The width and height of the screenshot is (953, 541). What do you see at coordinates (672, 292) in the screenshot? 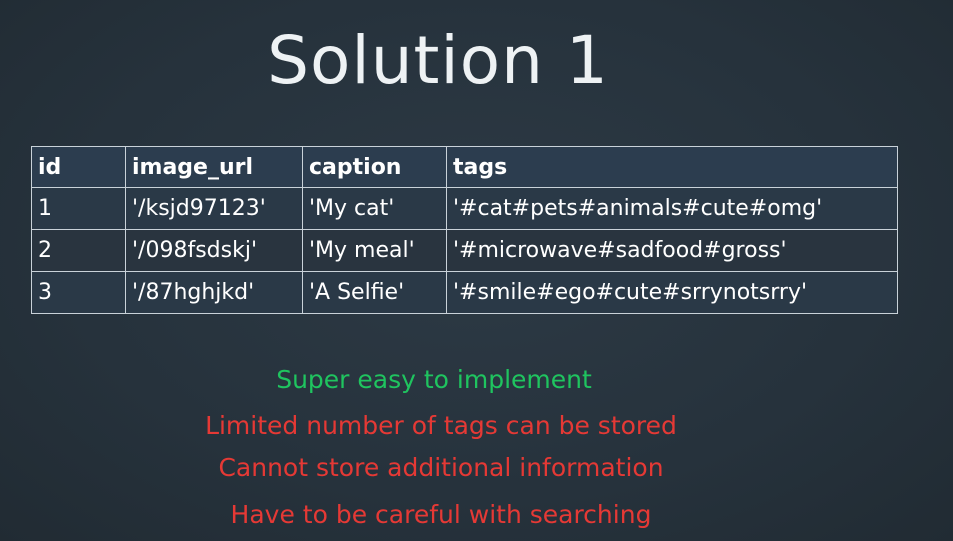
I see `cell-tags: '#smile#ego#cute#srrynotsrry'` at bounding box center [672, 292].